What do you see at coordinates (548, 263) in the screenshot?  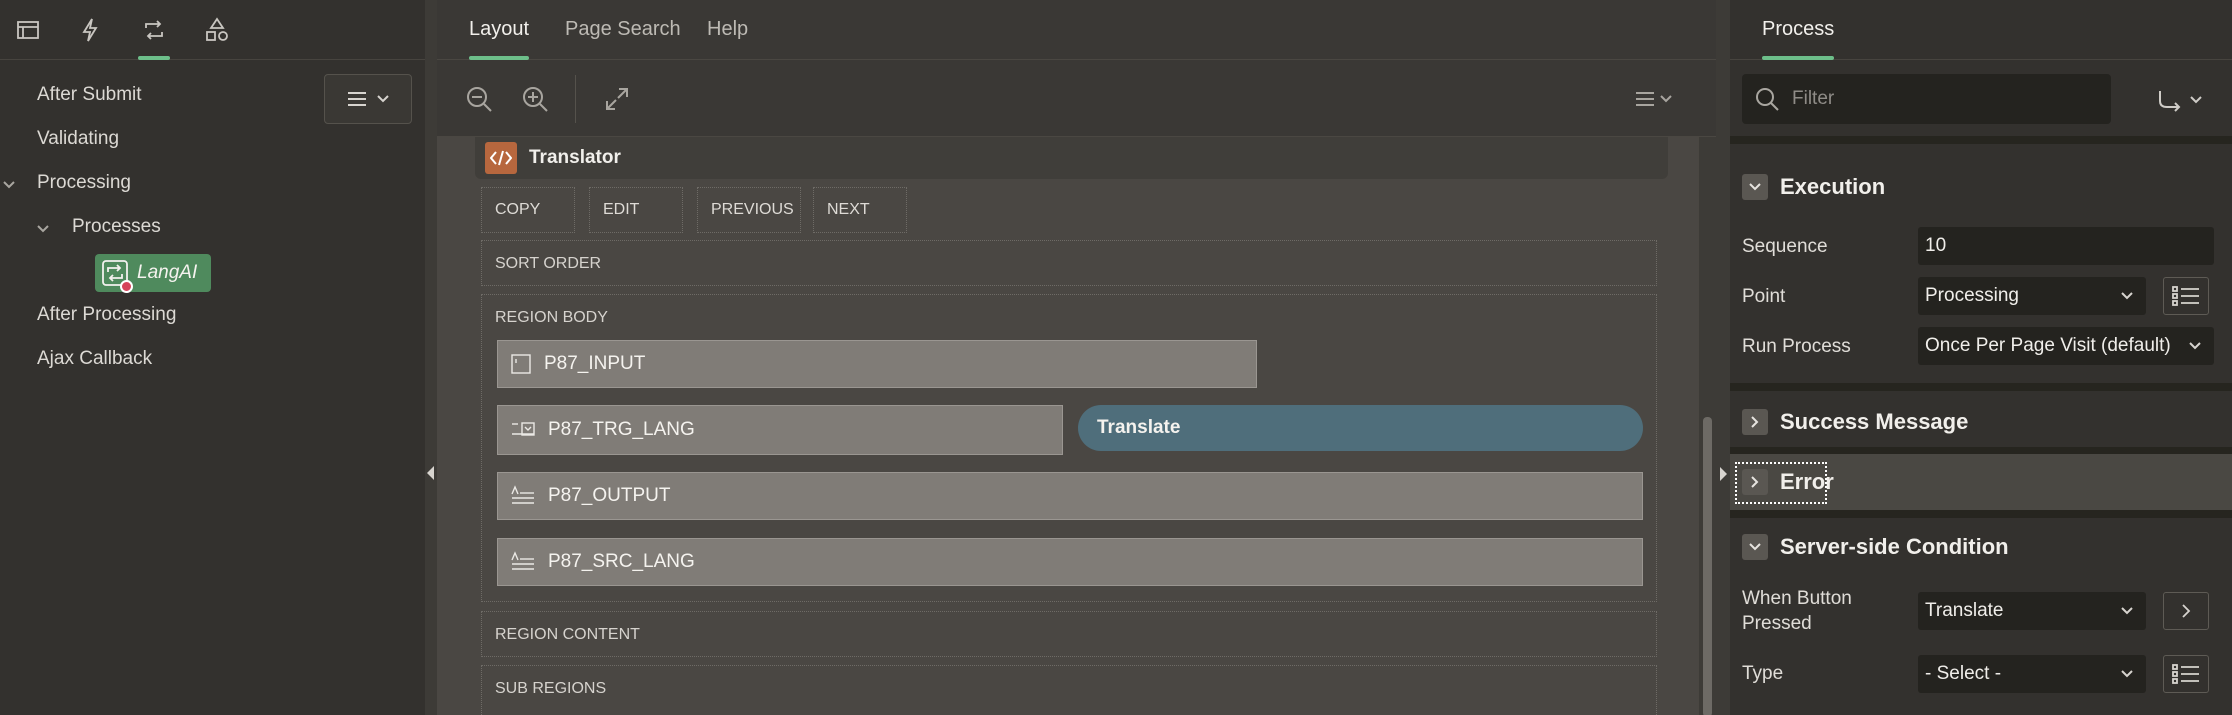 I see `sort-order-label: SORT ORDER` at bounding box center [548, 263].